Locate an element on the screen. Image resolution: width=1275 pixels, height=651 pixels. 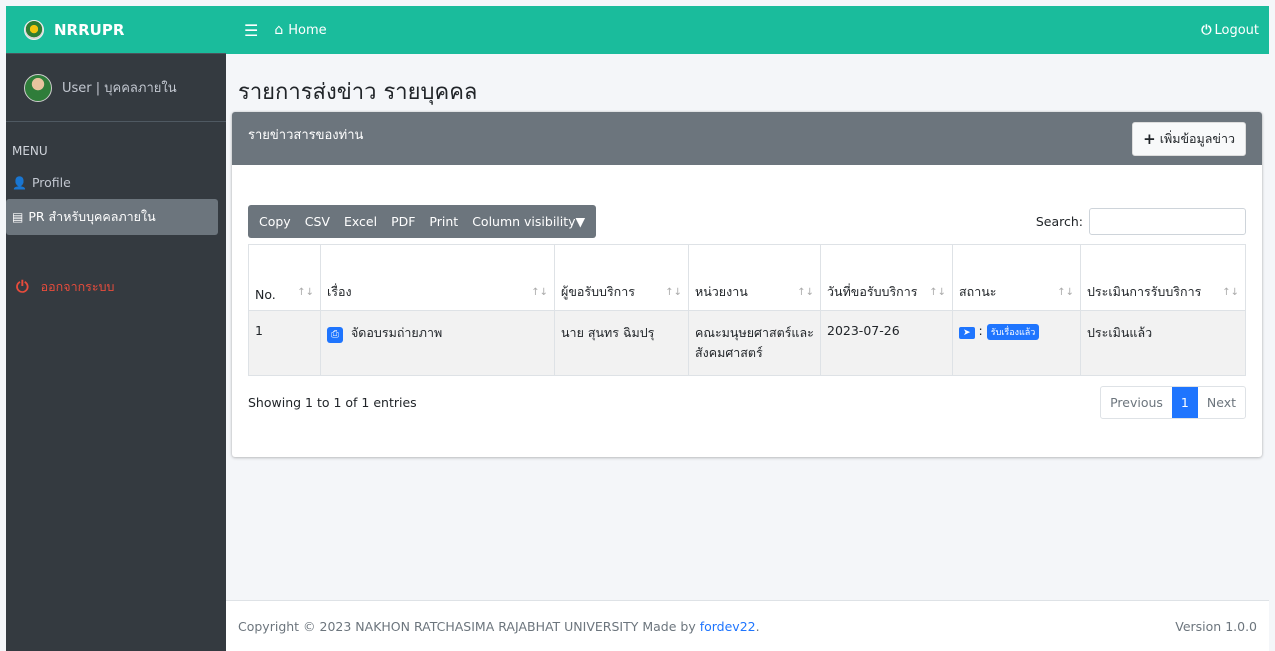
cell-no: 1 is located at coordinates (284, 343).